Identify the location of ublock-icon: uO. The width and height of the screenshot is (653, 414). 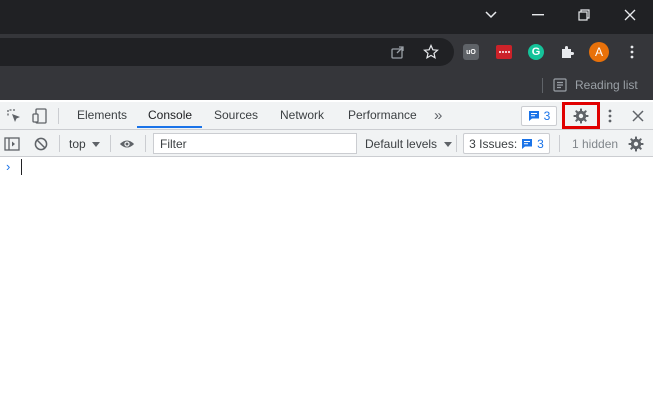
(471, 52).